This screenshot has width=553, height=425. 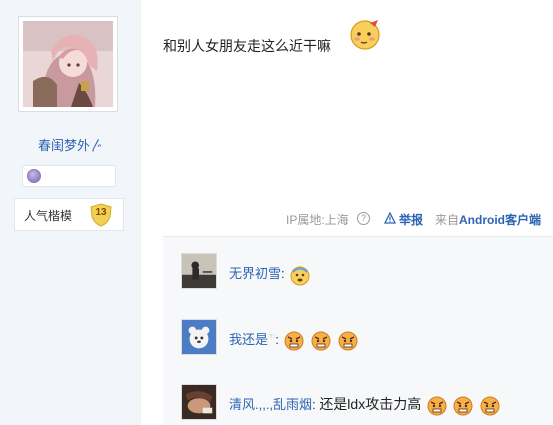 I want to click on sweat-face-icon, so click(x=300, y=276).